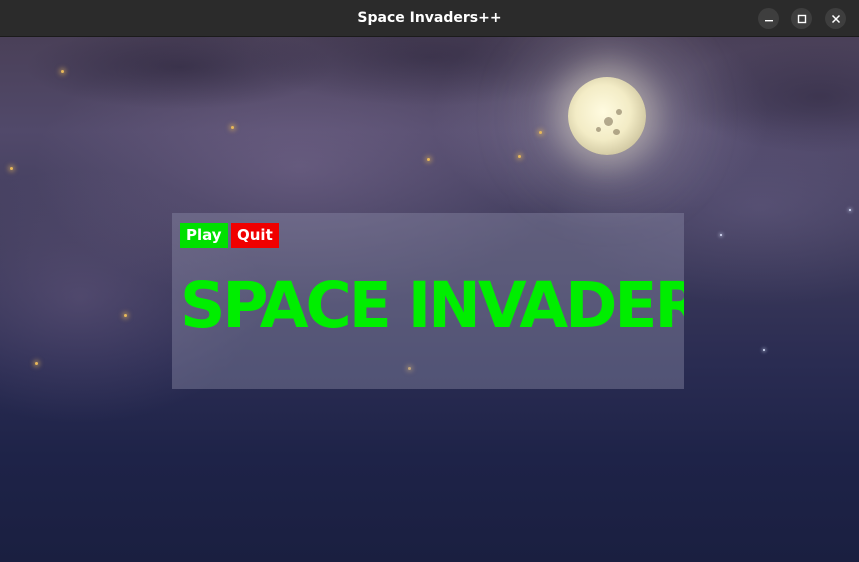  I want to click on game-title: SPACE INVADER, so click(432, 305).